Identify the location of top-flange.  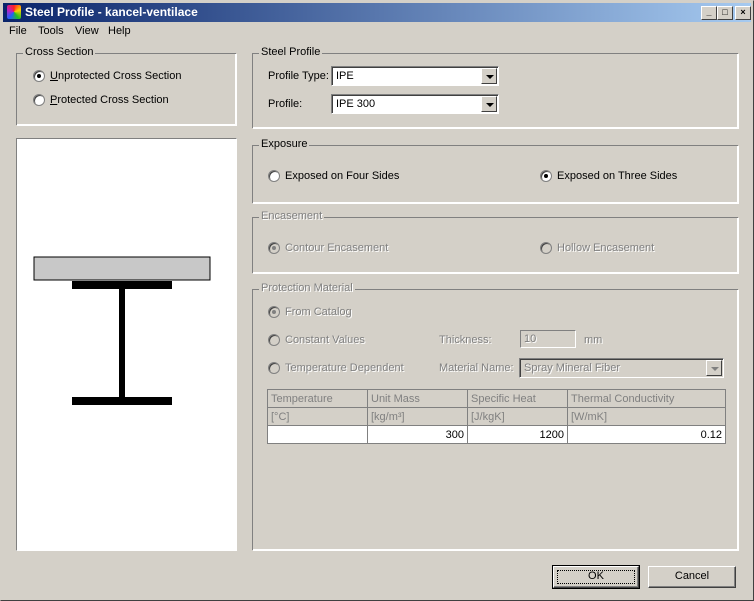
(122, 285).